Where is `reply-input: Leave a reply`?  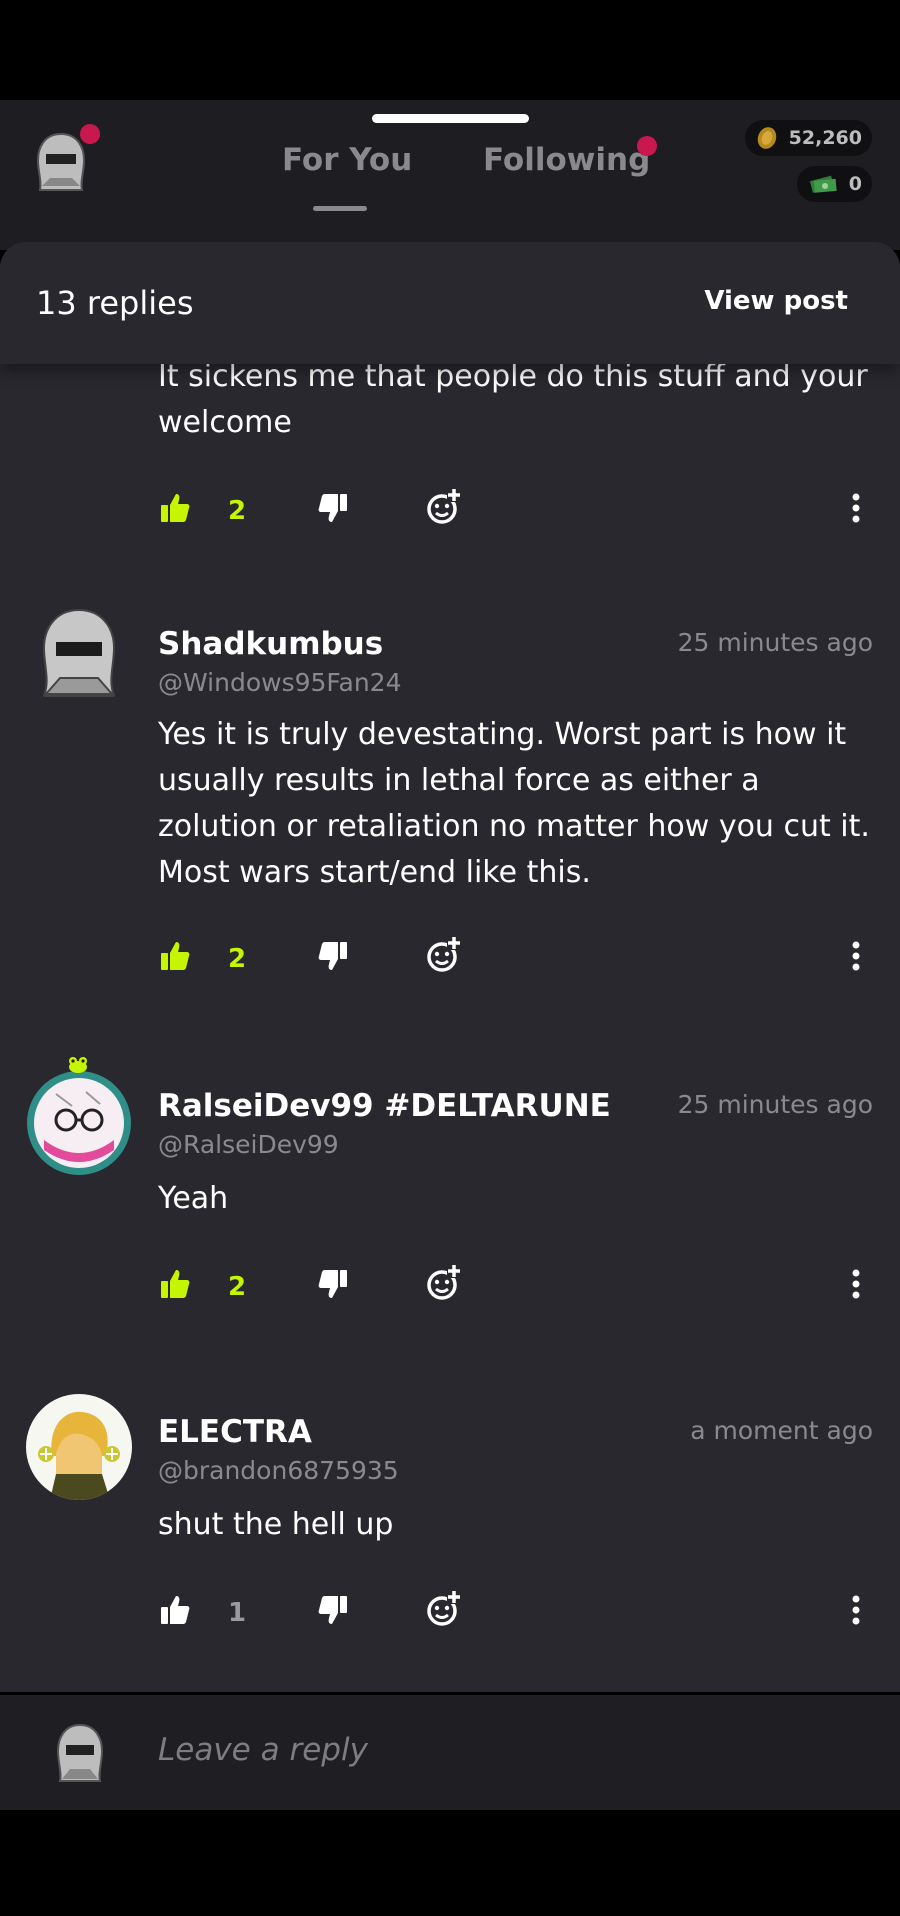 reply-input: Leave a reply is located at coordinates (263, 1750).